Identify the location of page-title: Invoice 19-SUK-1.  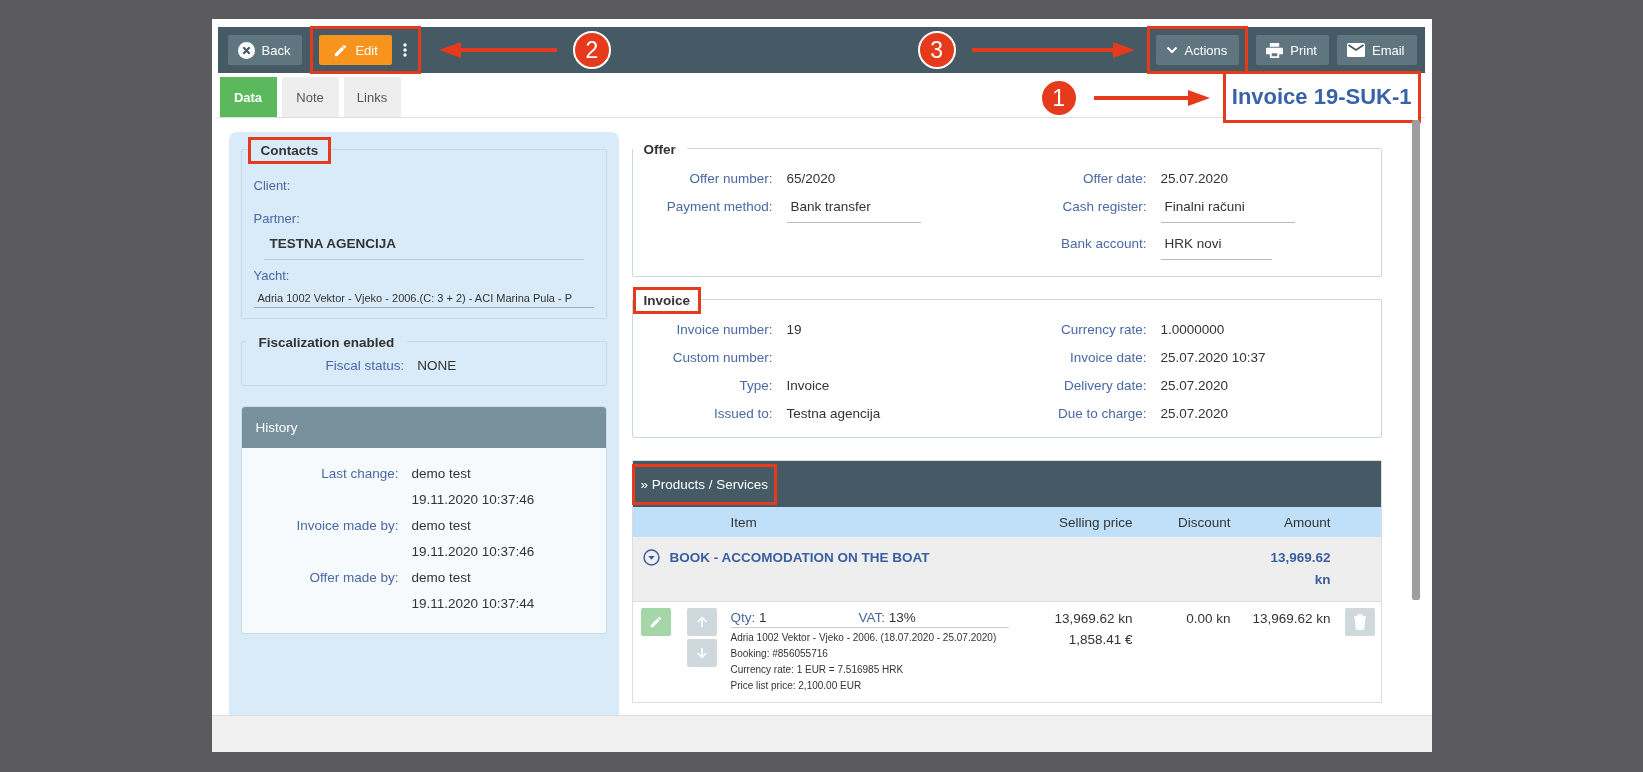
(1321, 97).